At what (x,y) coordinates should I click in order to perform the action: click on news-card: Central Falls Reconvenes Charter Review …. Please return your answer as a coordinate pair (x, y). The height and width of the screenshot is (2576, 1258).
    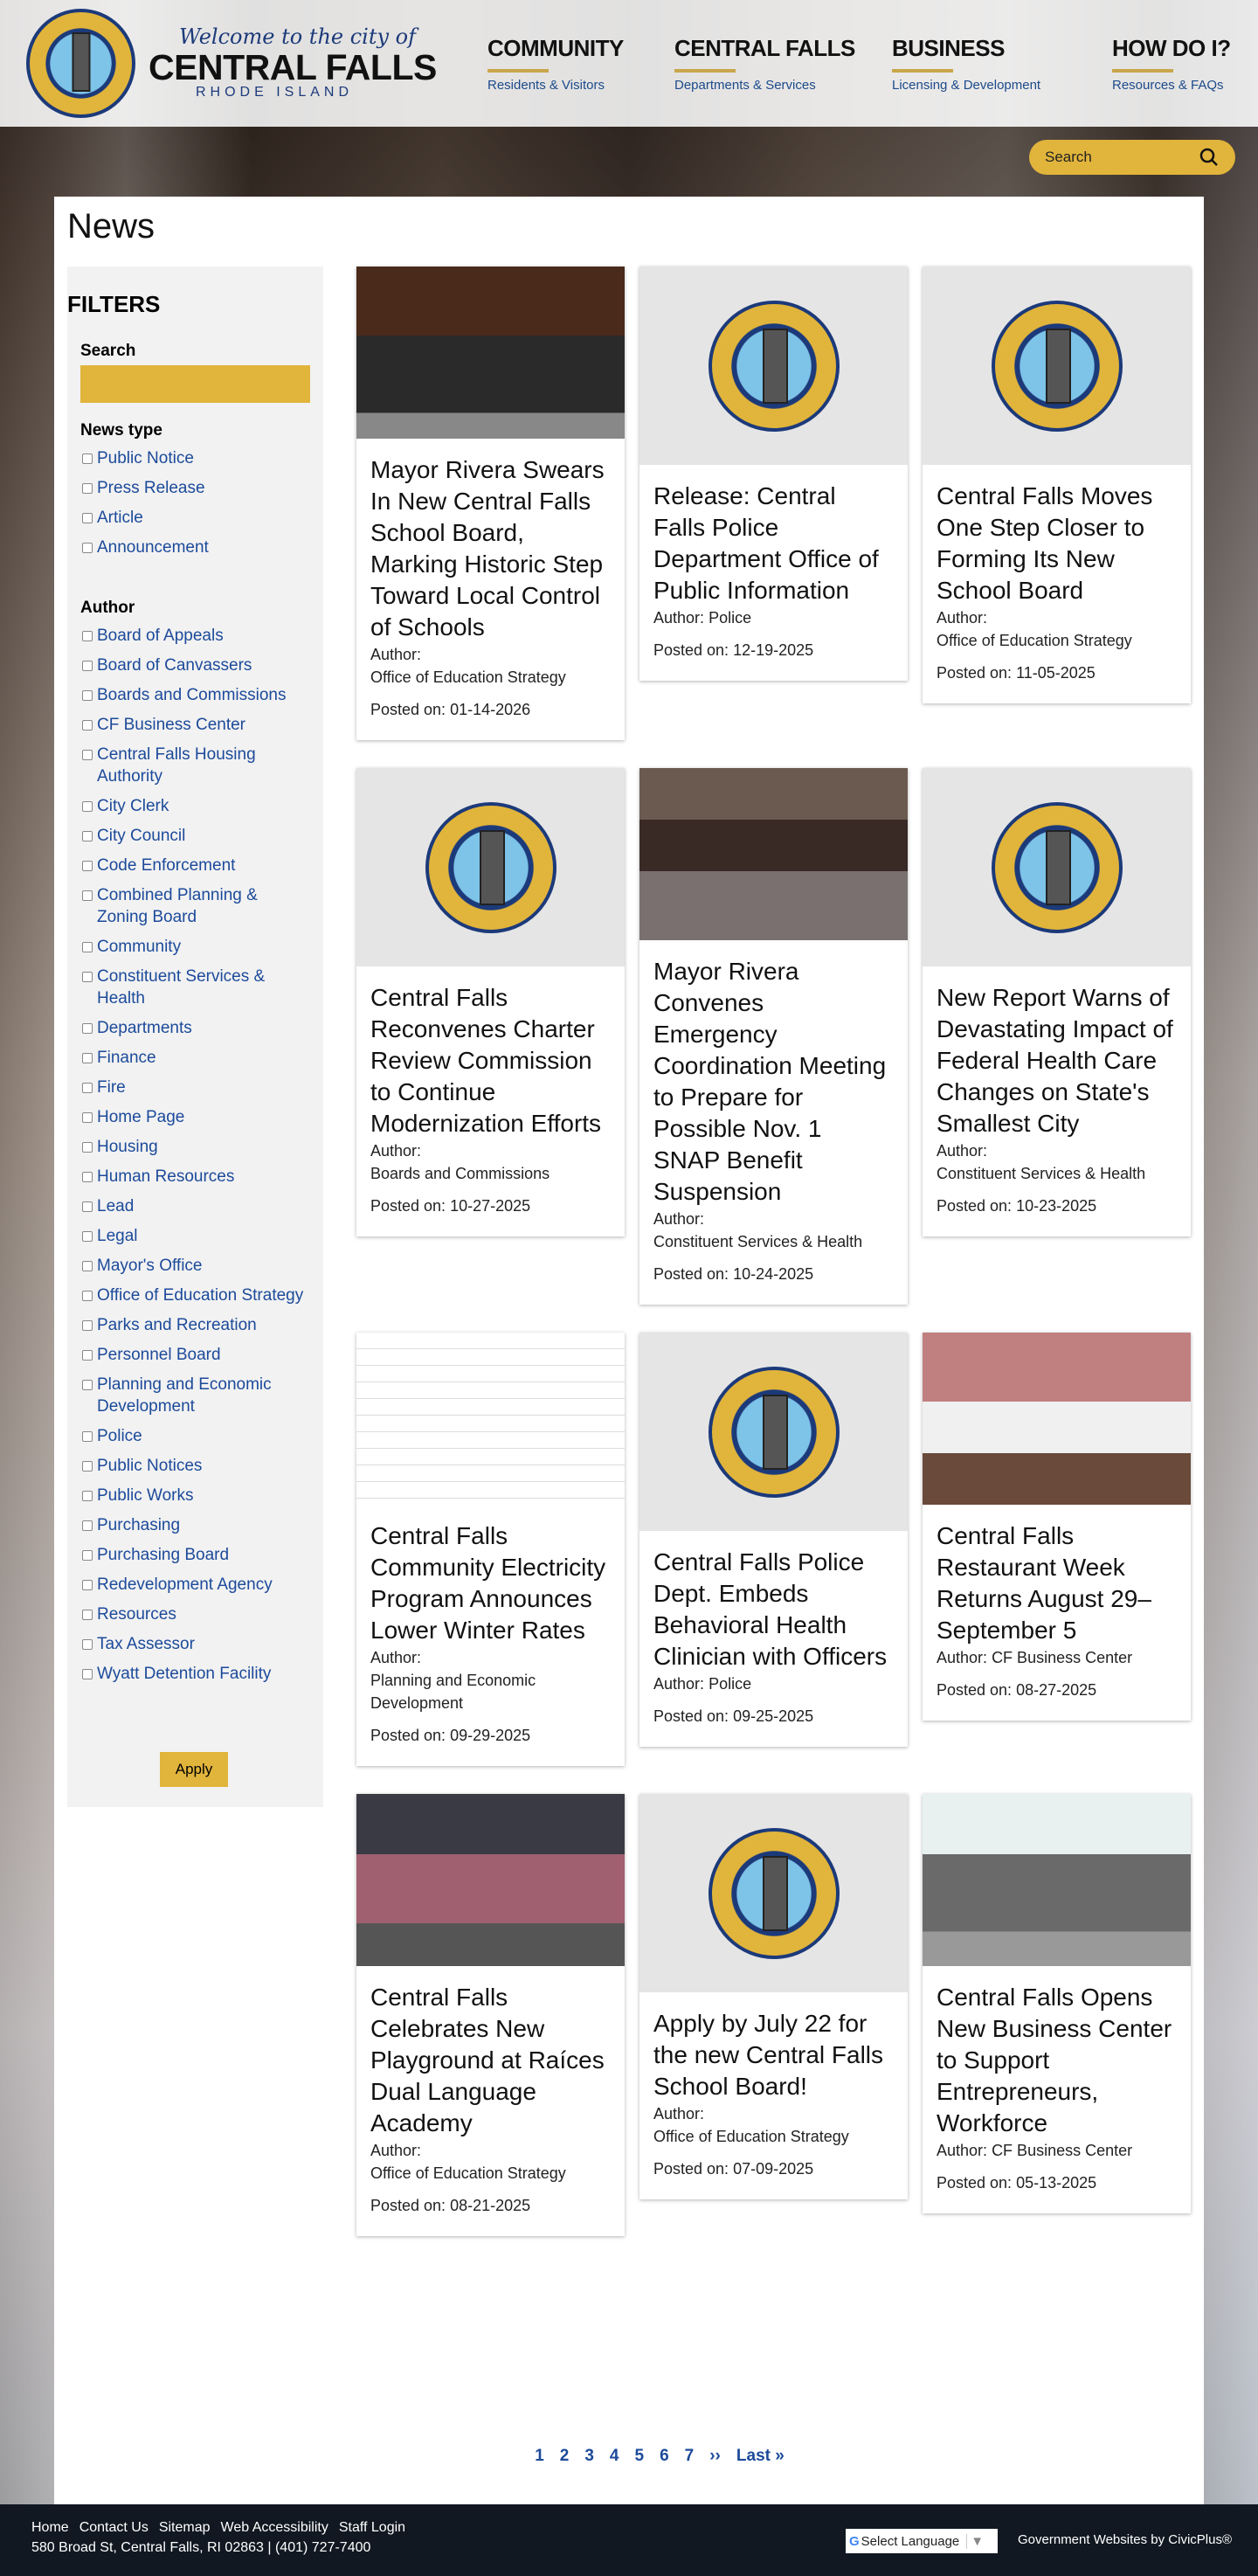
    Looking at the image, I should click on (490, 1002).